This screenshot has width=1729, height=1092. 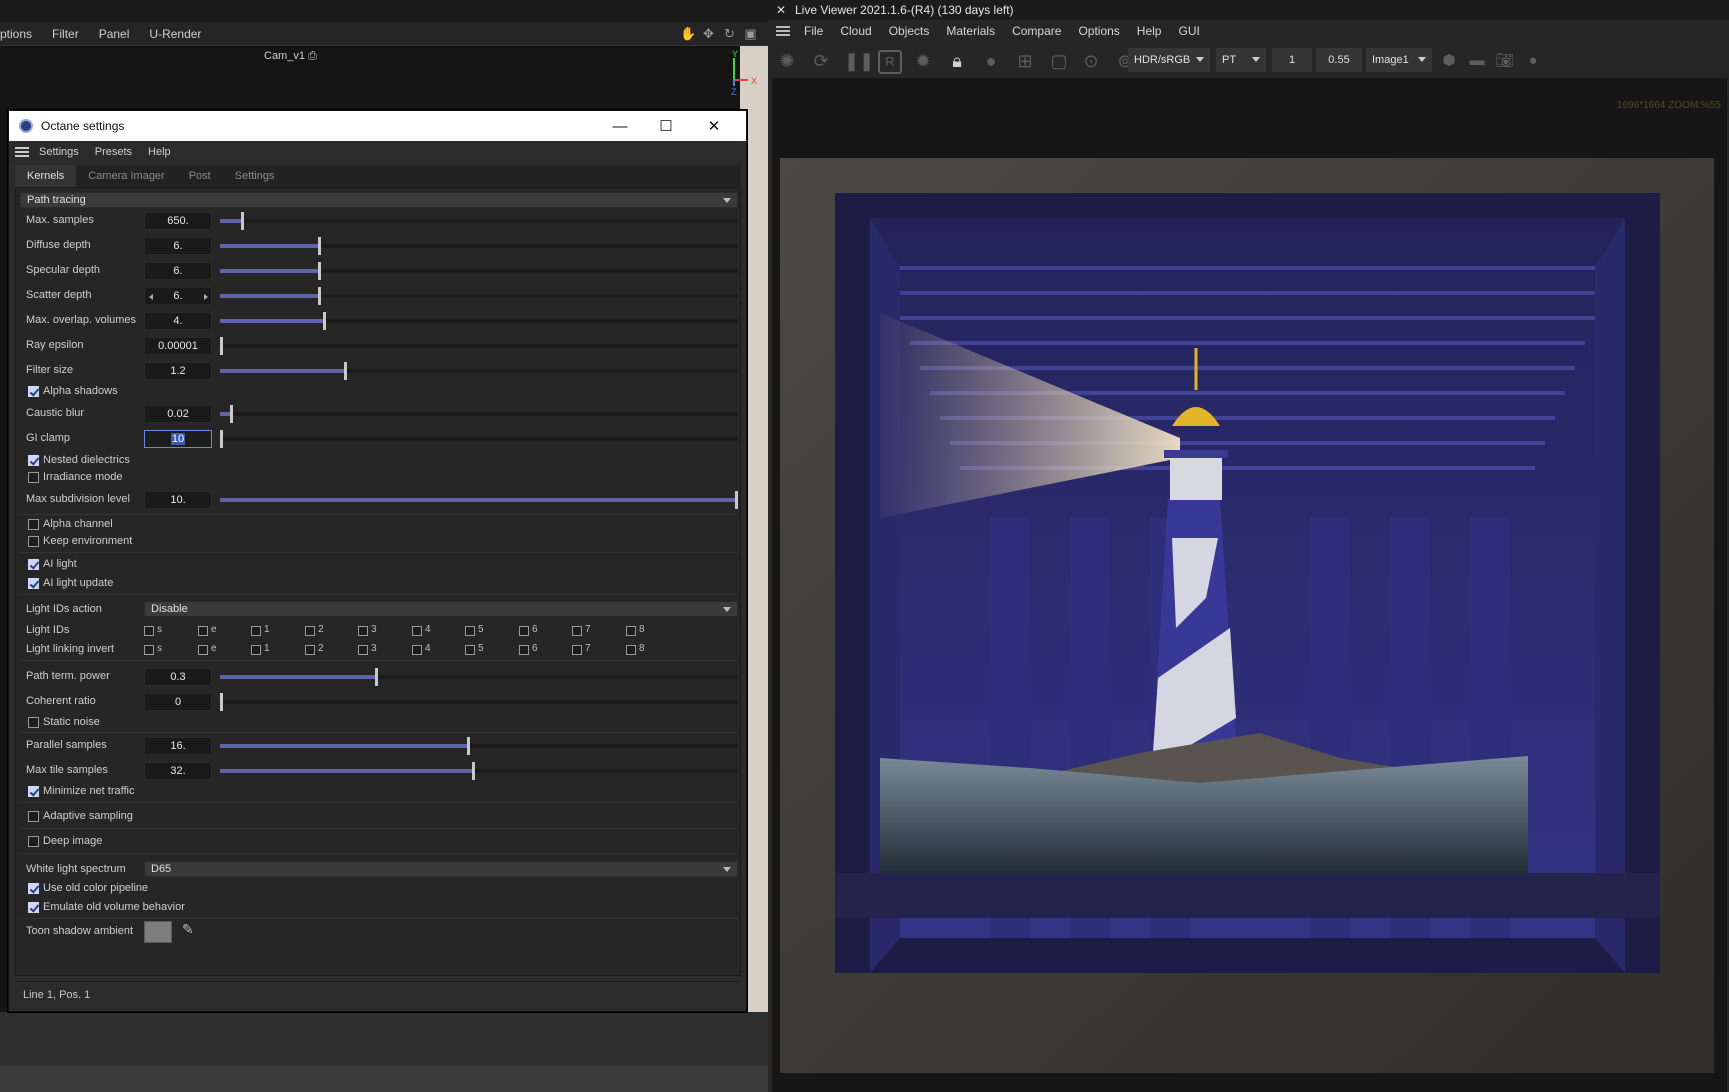 What do you see at coordinates (479, 771) in the screenshot?
I see `max-tile-samples-slider` at bounding box center [479, 771].